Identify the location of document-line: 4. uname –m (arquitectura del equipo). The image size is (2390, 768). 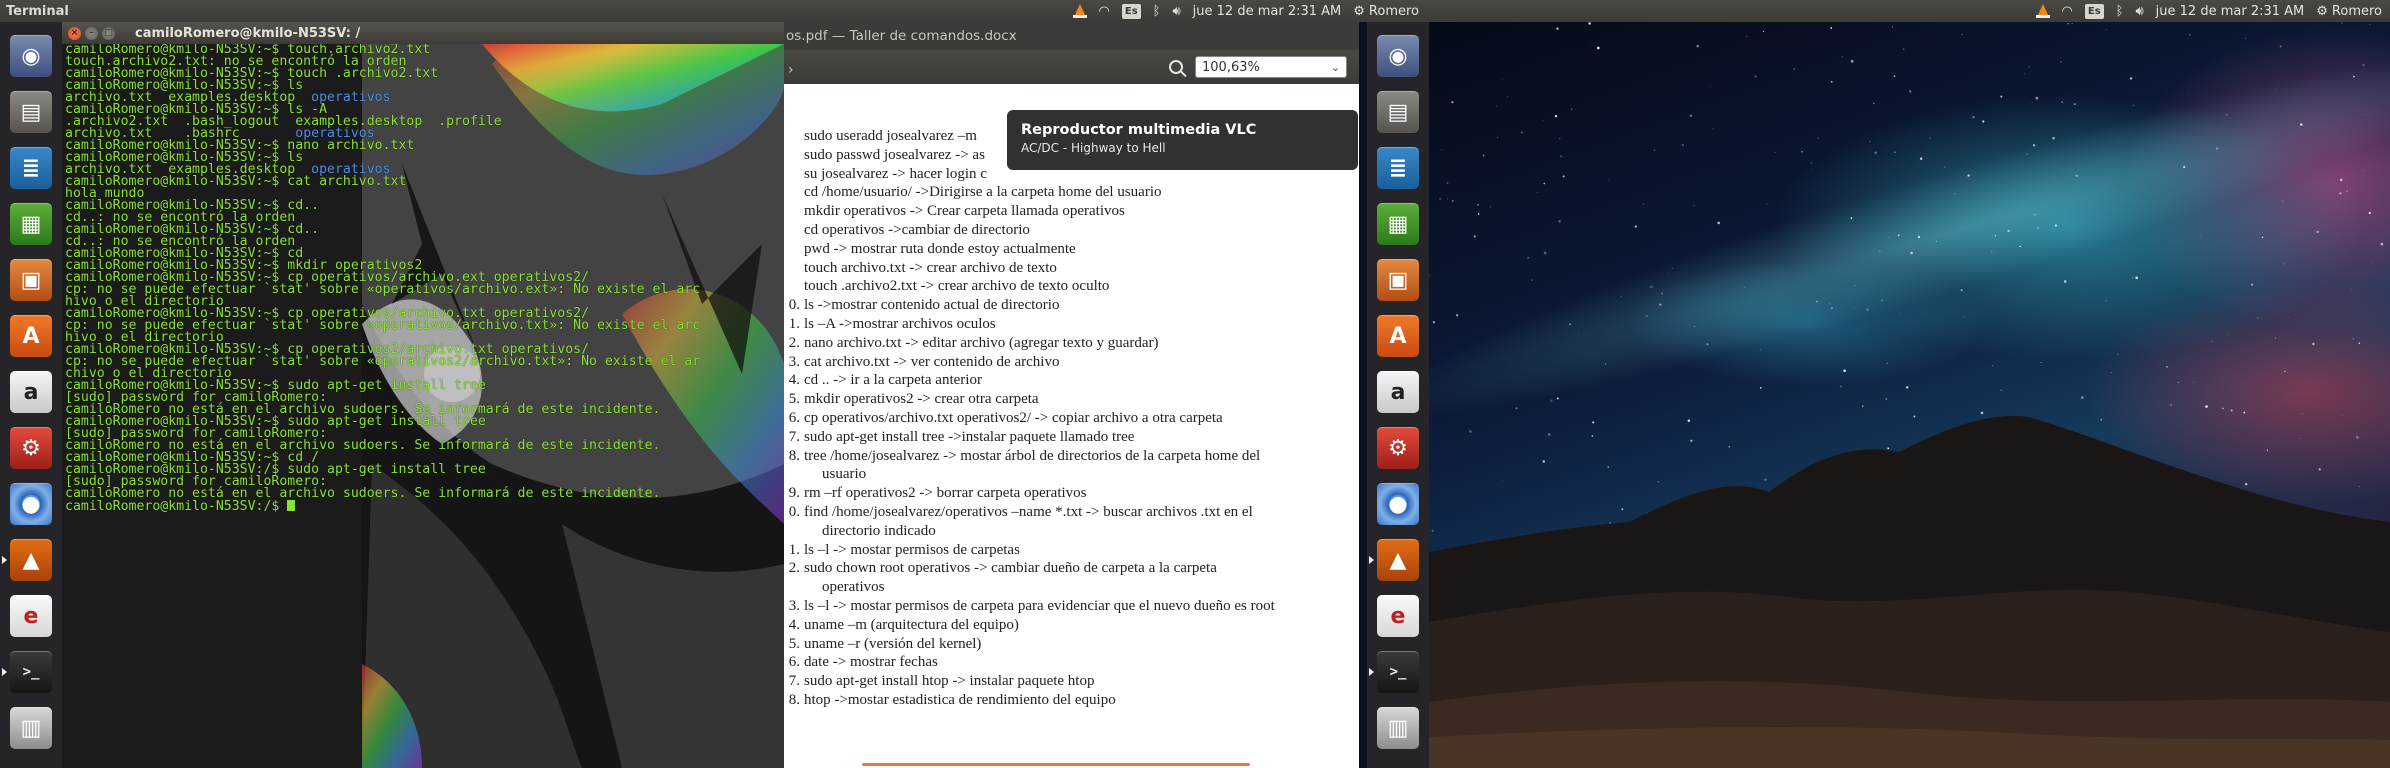
(1071, 625).